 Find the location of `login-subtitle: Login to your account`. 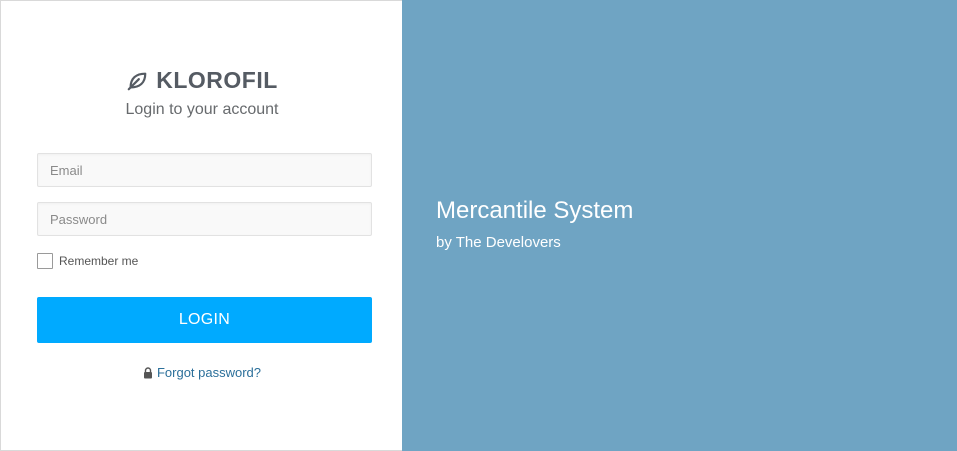

login-subtitle: Login to your account is located at coordinates (202, 109).